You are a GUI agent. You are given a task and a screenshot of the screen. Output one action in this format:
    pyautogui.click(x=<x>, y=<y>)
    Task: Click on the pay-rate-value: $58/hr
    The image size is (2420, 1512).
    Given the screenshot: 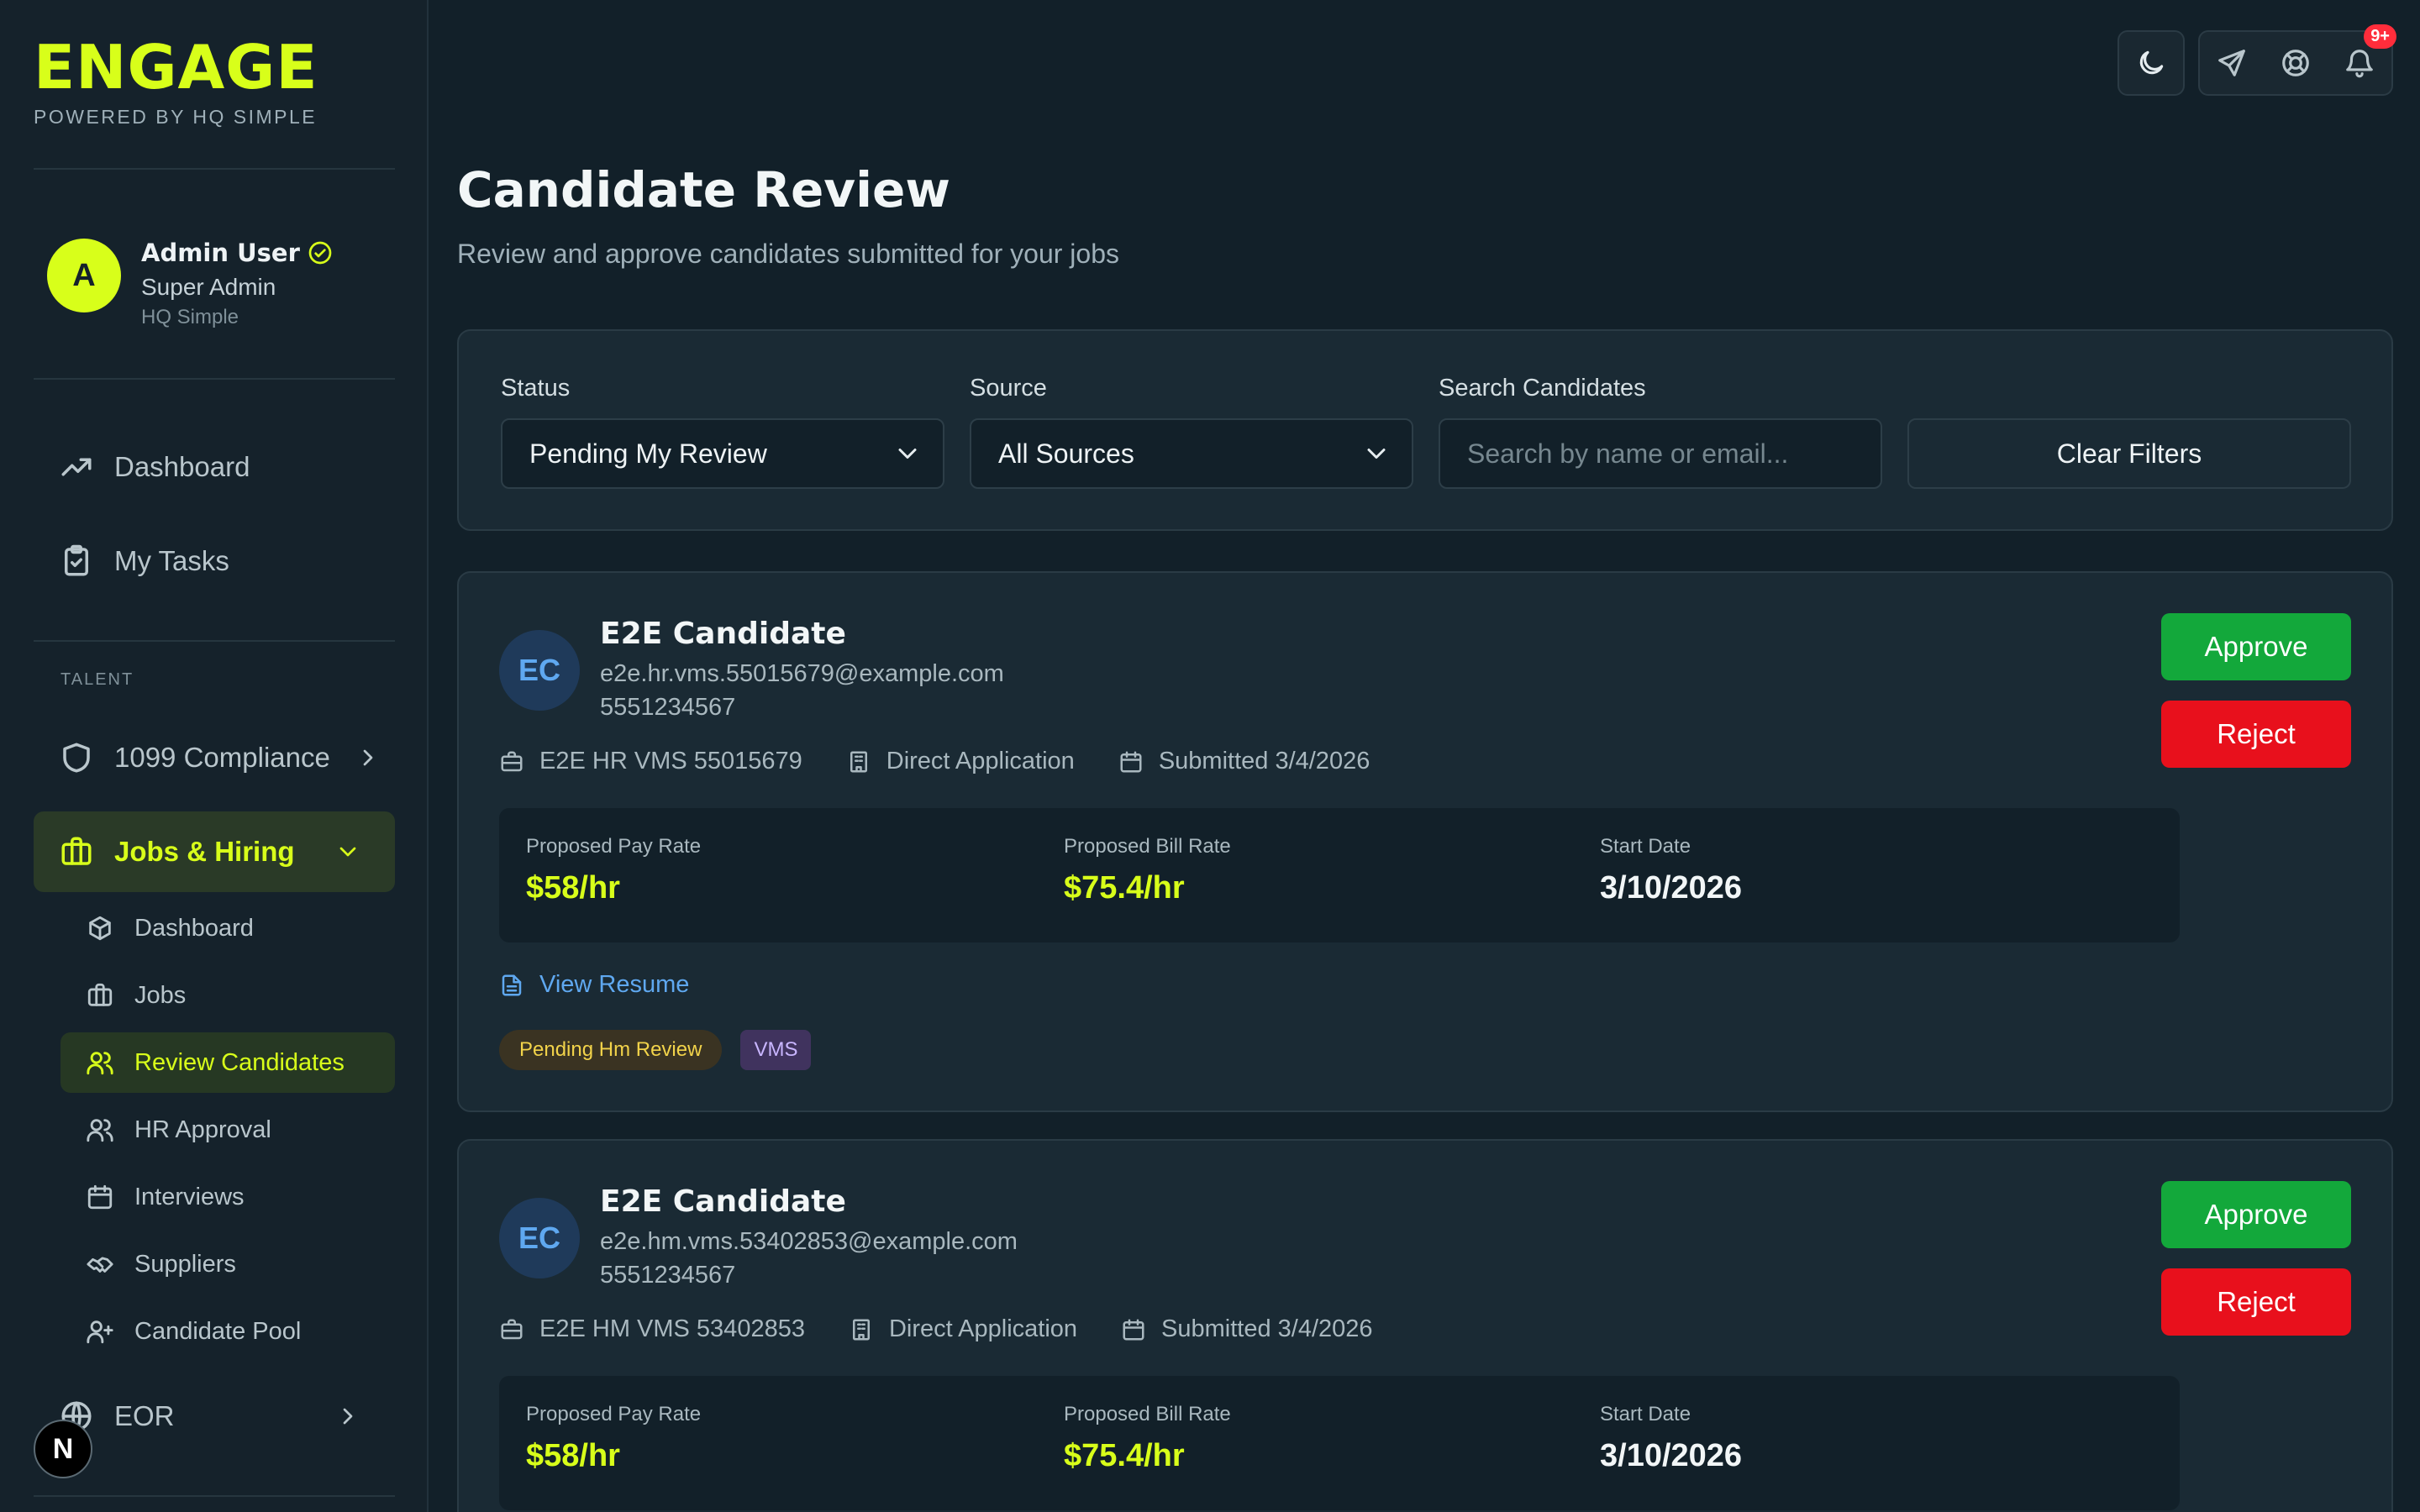 What is the action you would take?
    pyautogui.click(x=573, y=1455)
    